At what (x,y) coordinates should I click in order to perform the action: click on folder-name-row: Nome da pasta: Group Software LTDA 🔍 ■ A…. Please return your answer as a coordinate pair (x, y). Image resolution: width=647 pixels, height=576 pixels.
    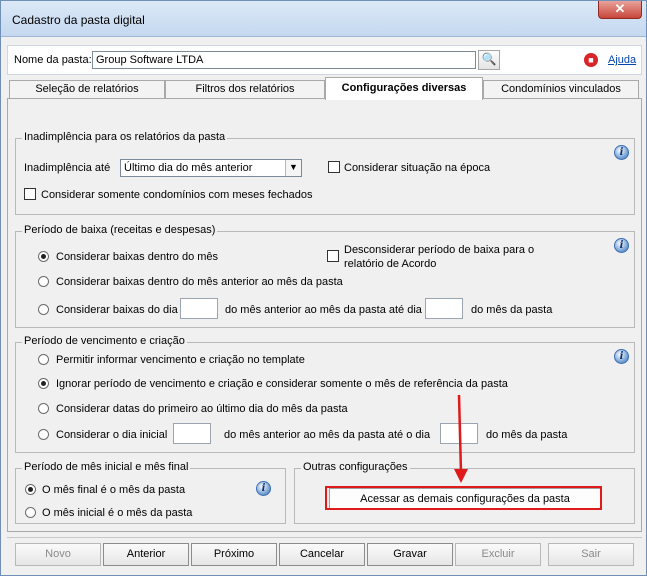
    Looking at the image, I should click on (324, 60).